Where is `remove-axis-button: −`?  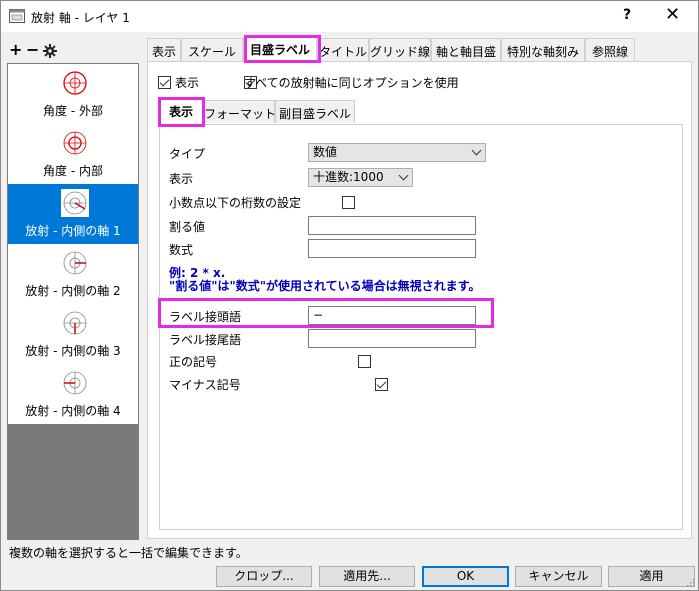
remove-axis-button: − is located at coordinates (32, 50).